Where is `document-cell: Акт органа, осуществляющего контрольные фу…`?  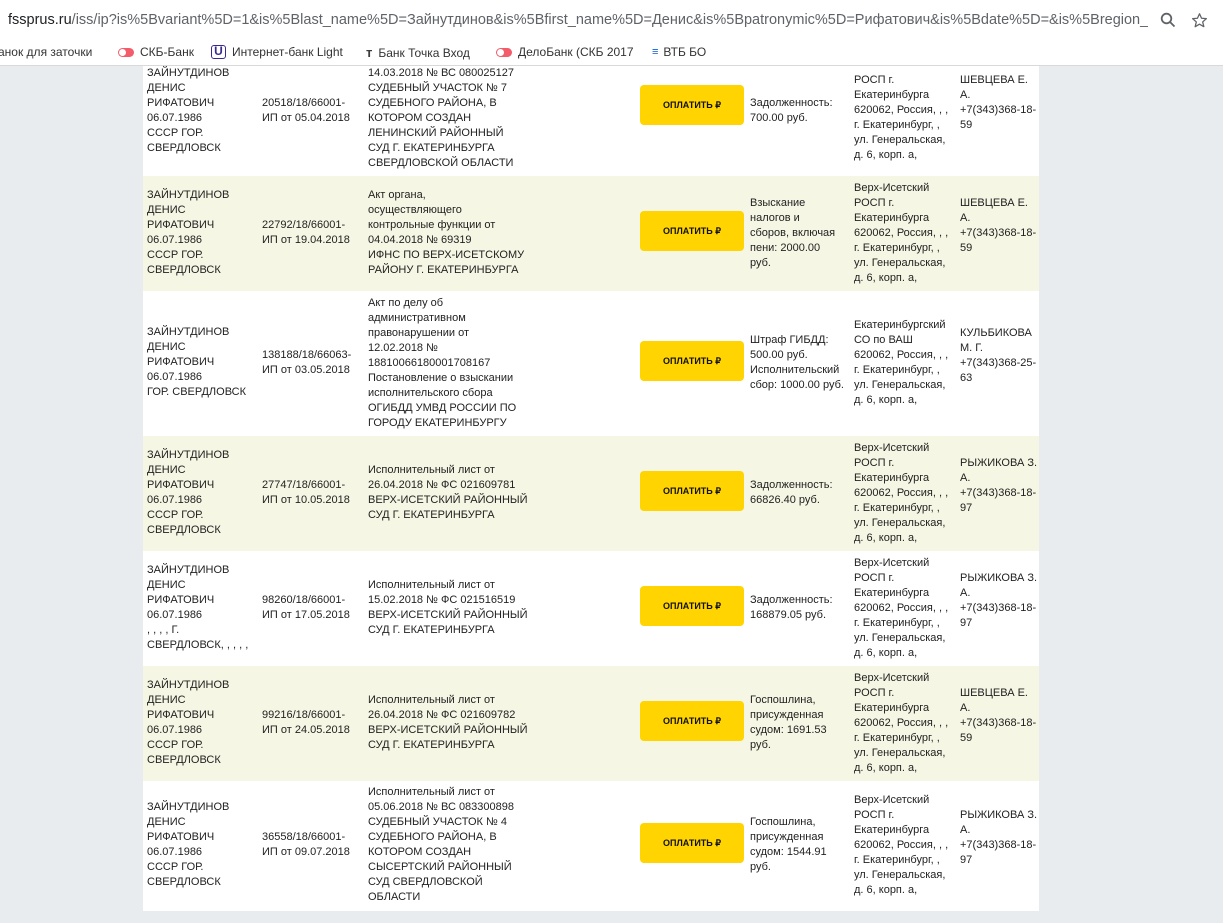
document-cell: Акт органа, осуществляющего контрольные фу… is located at coordinates (446, 232).